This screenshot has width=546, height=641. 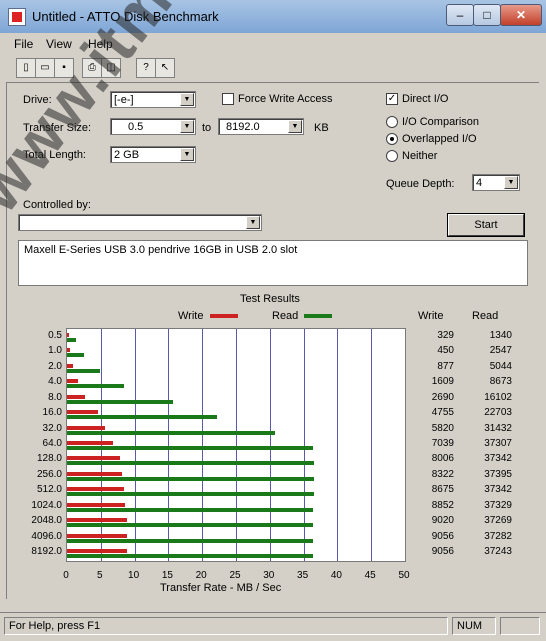 I want to click on results-heading: Test Results, so click(x=270, y=299).